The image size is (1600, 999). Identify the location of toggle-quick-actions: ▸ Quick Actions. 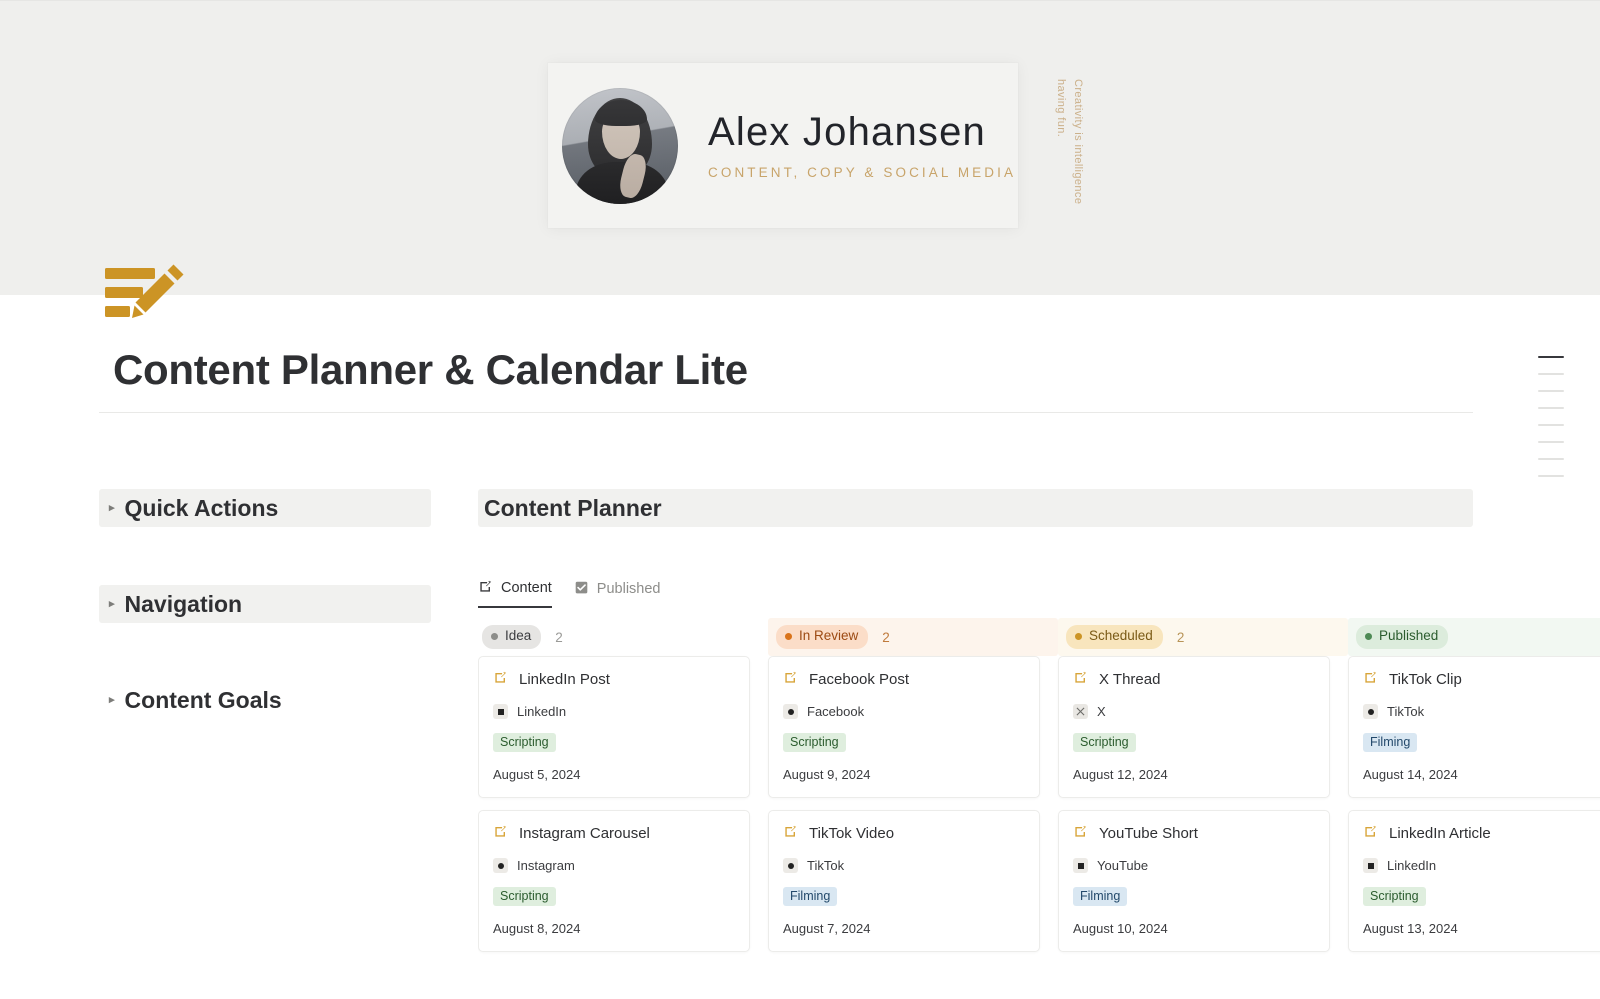
(265, 508).